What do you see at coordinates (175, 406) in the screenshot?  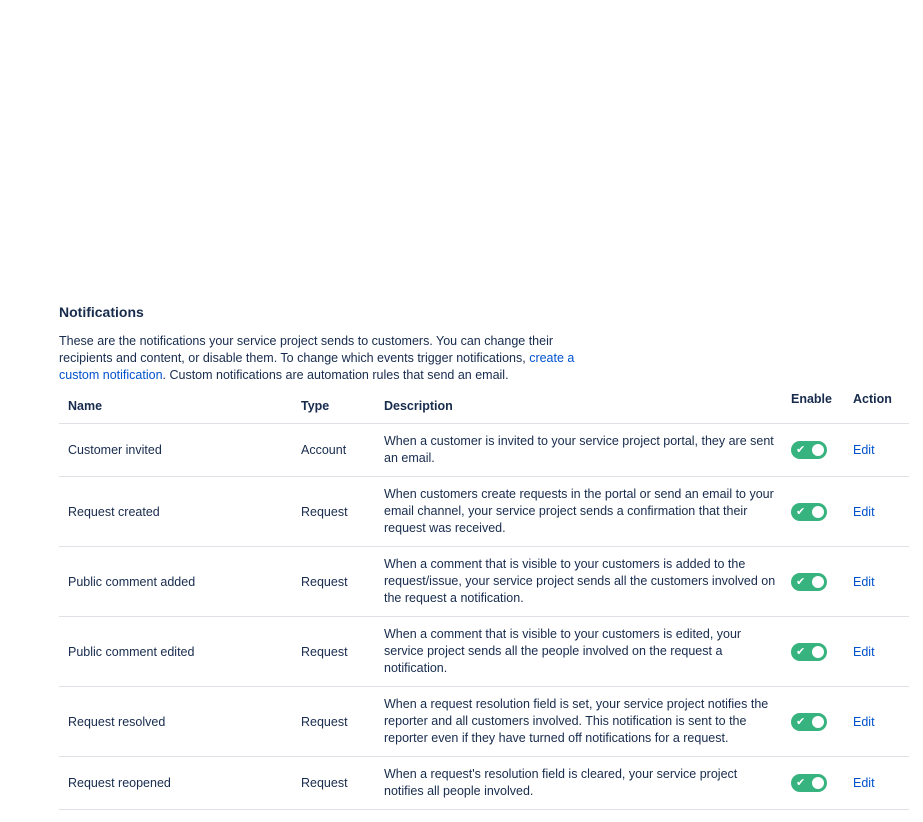 I see `column-header-name: Name` at bounding box center [175, 406].